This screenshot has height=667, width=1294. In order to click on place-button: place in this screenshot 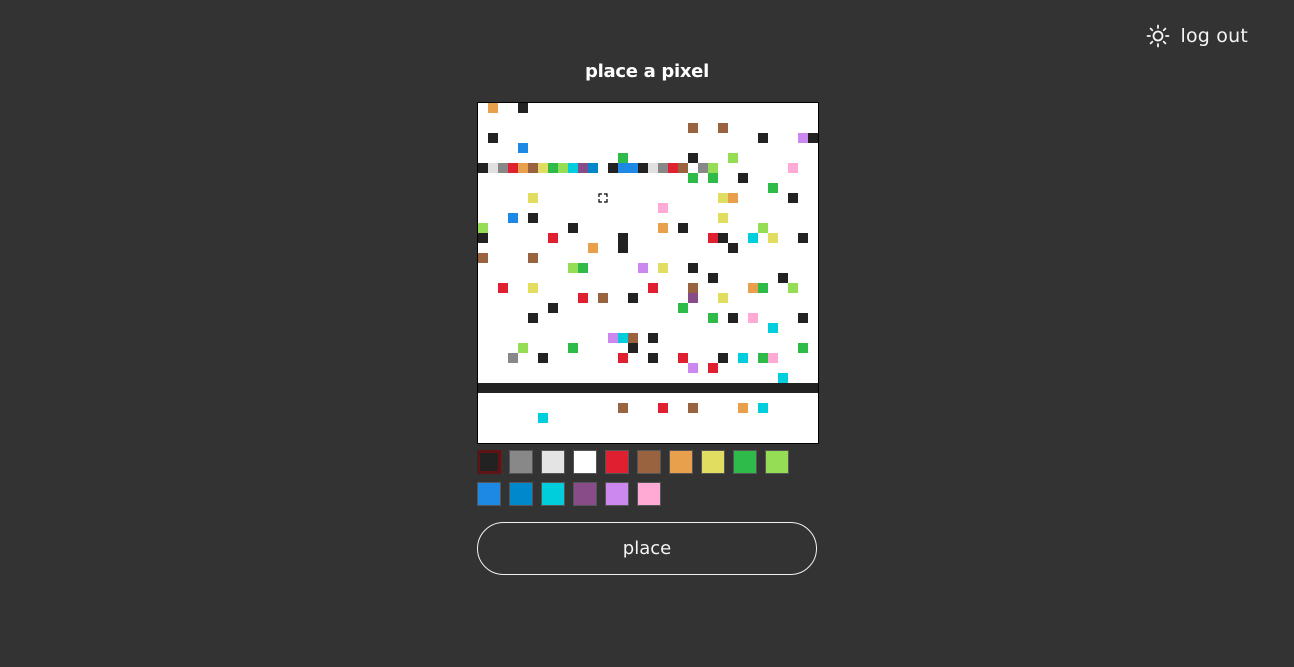, I will do `click(647, 548)`.